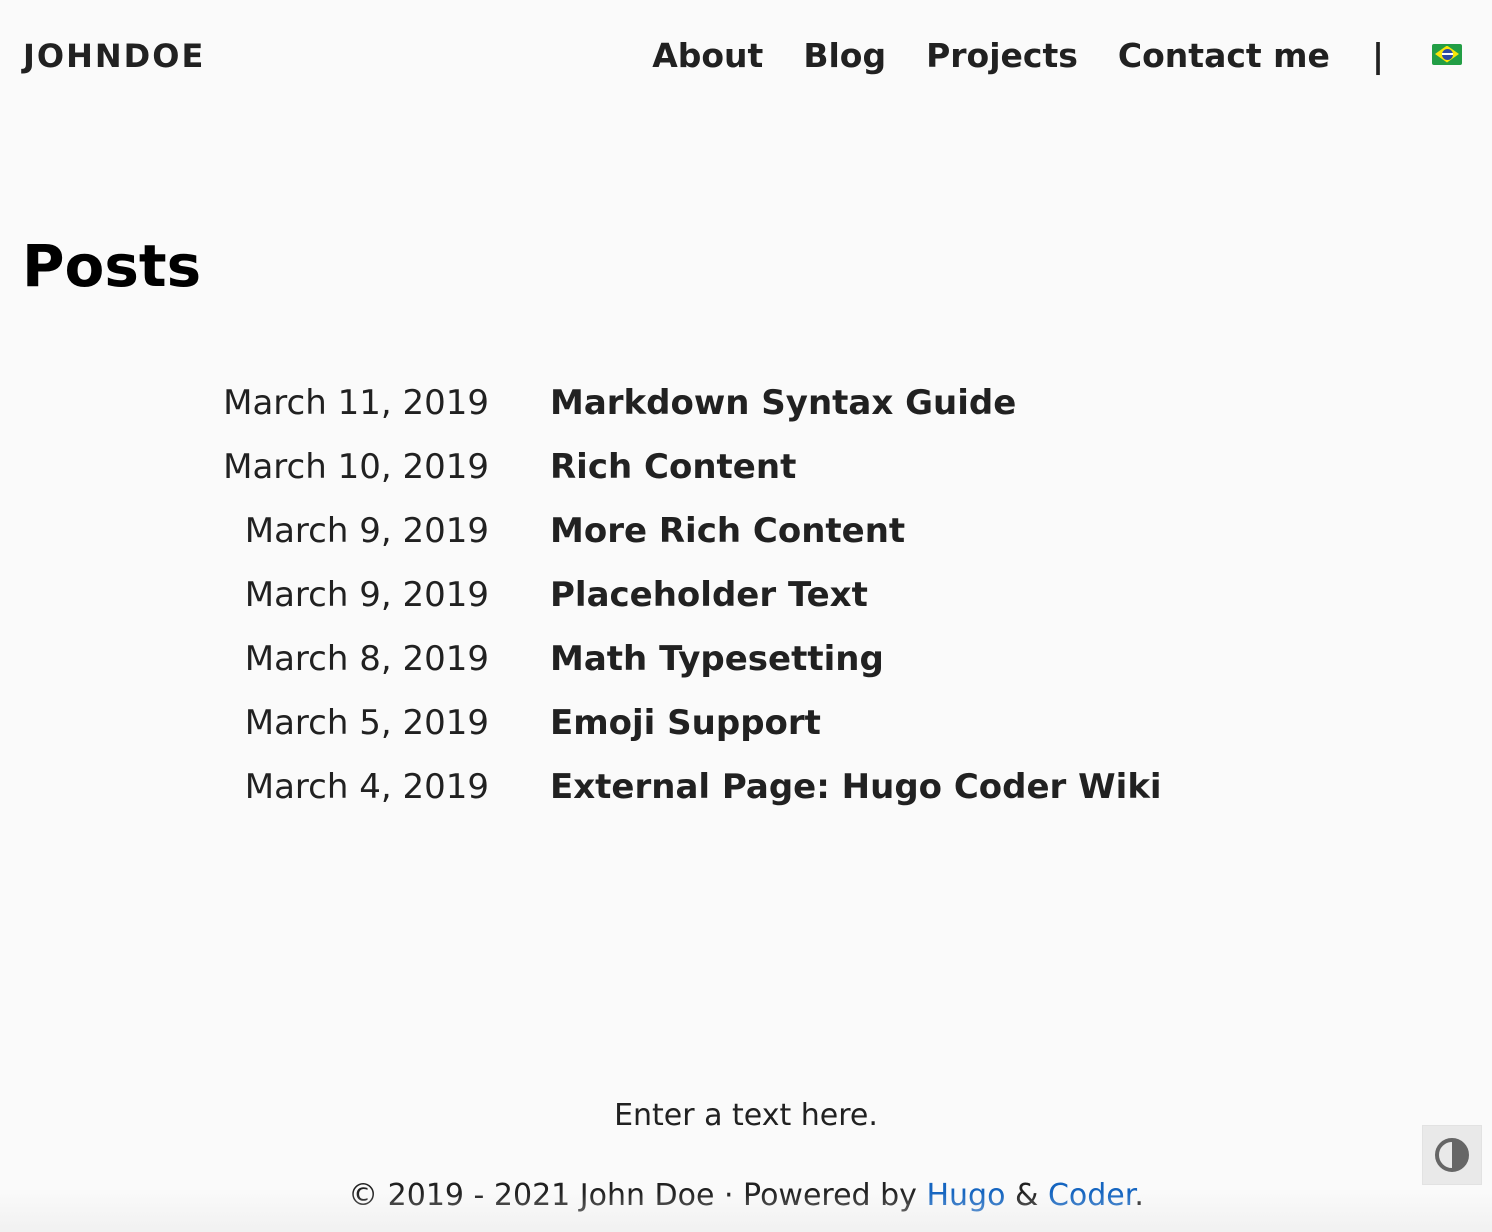 This screenshot has height=1232, width=1492. What do you see at coordinates (366, 787) in the screenshot?
I see `post-date: March 4, 2019` at bounding box center [366, 787].